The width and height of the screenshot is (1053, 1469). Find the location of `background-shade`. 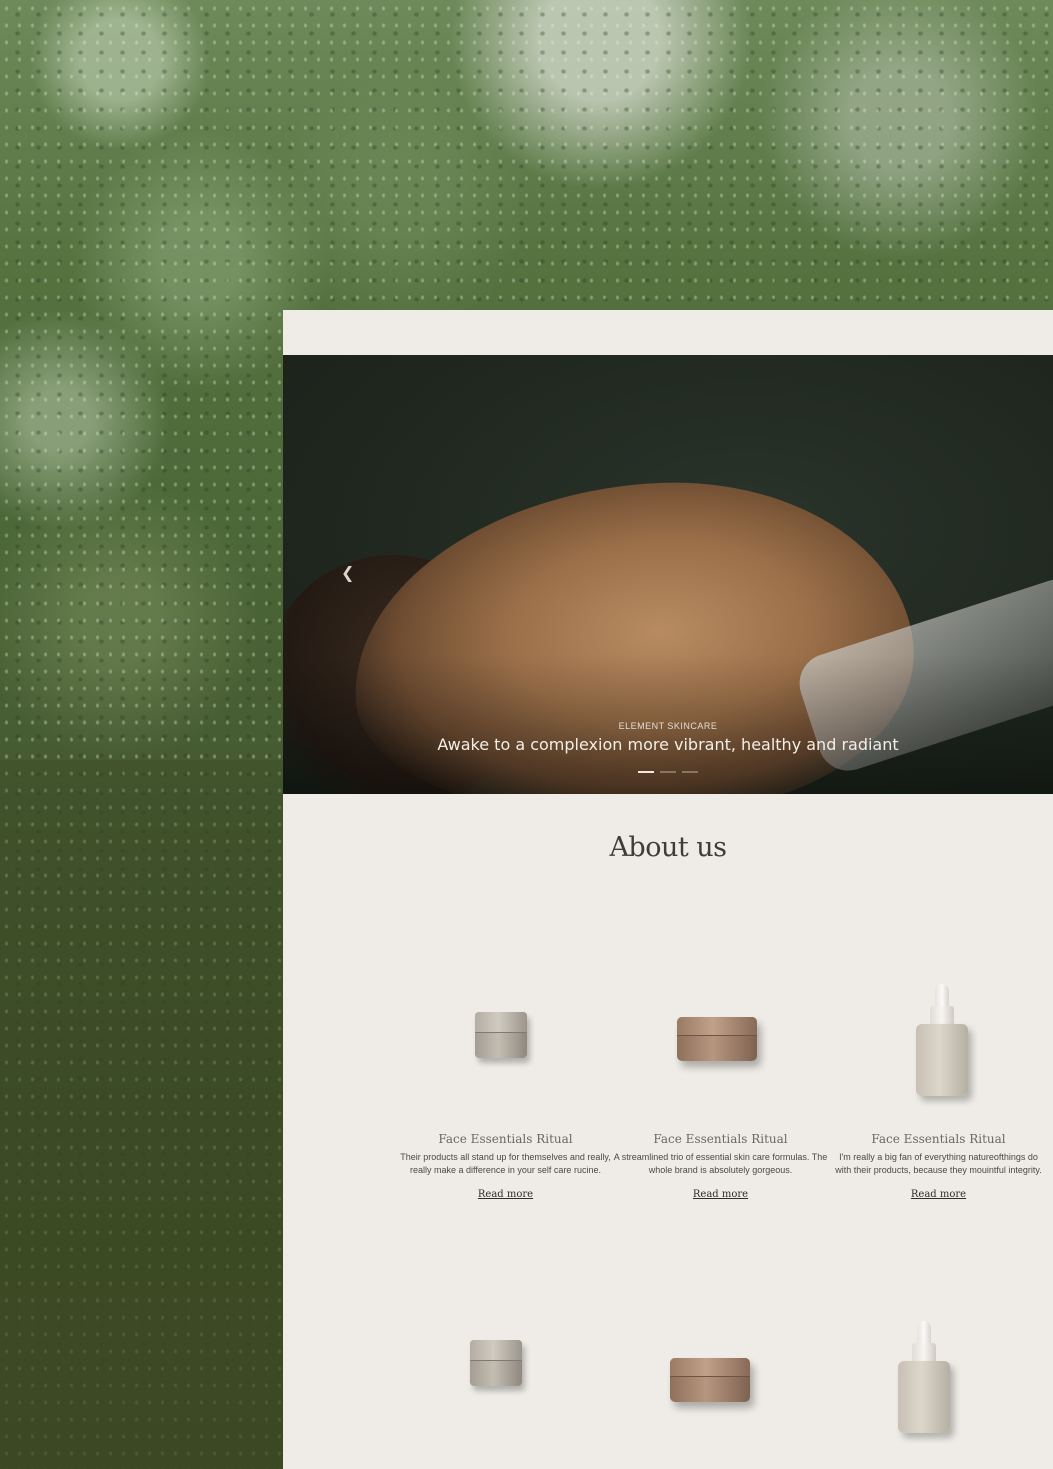

background-shade is located at coordinates (141, 1114).